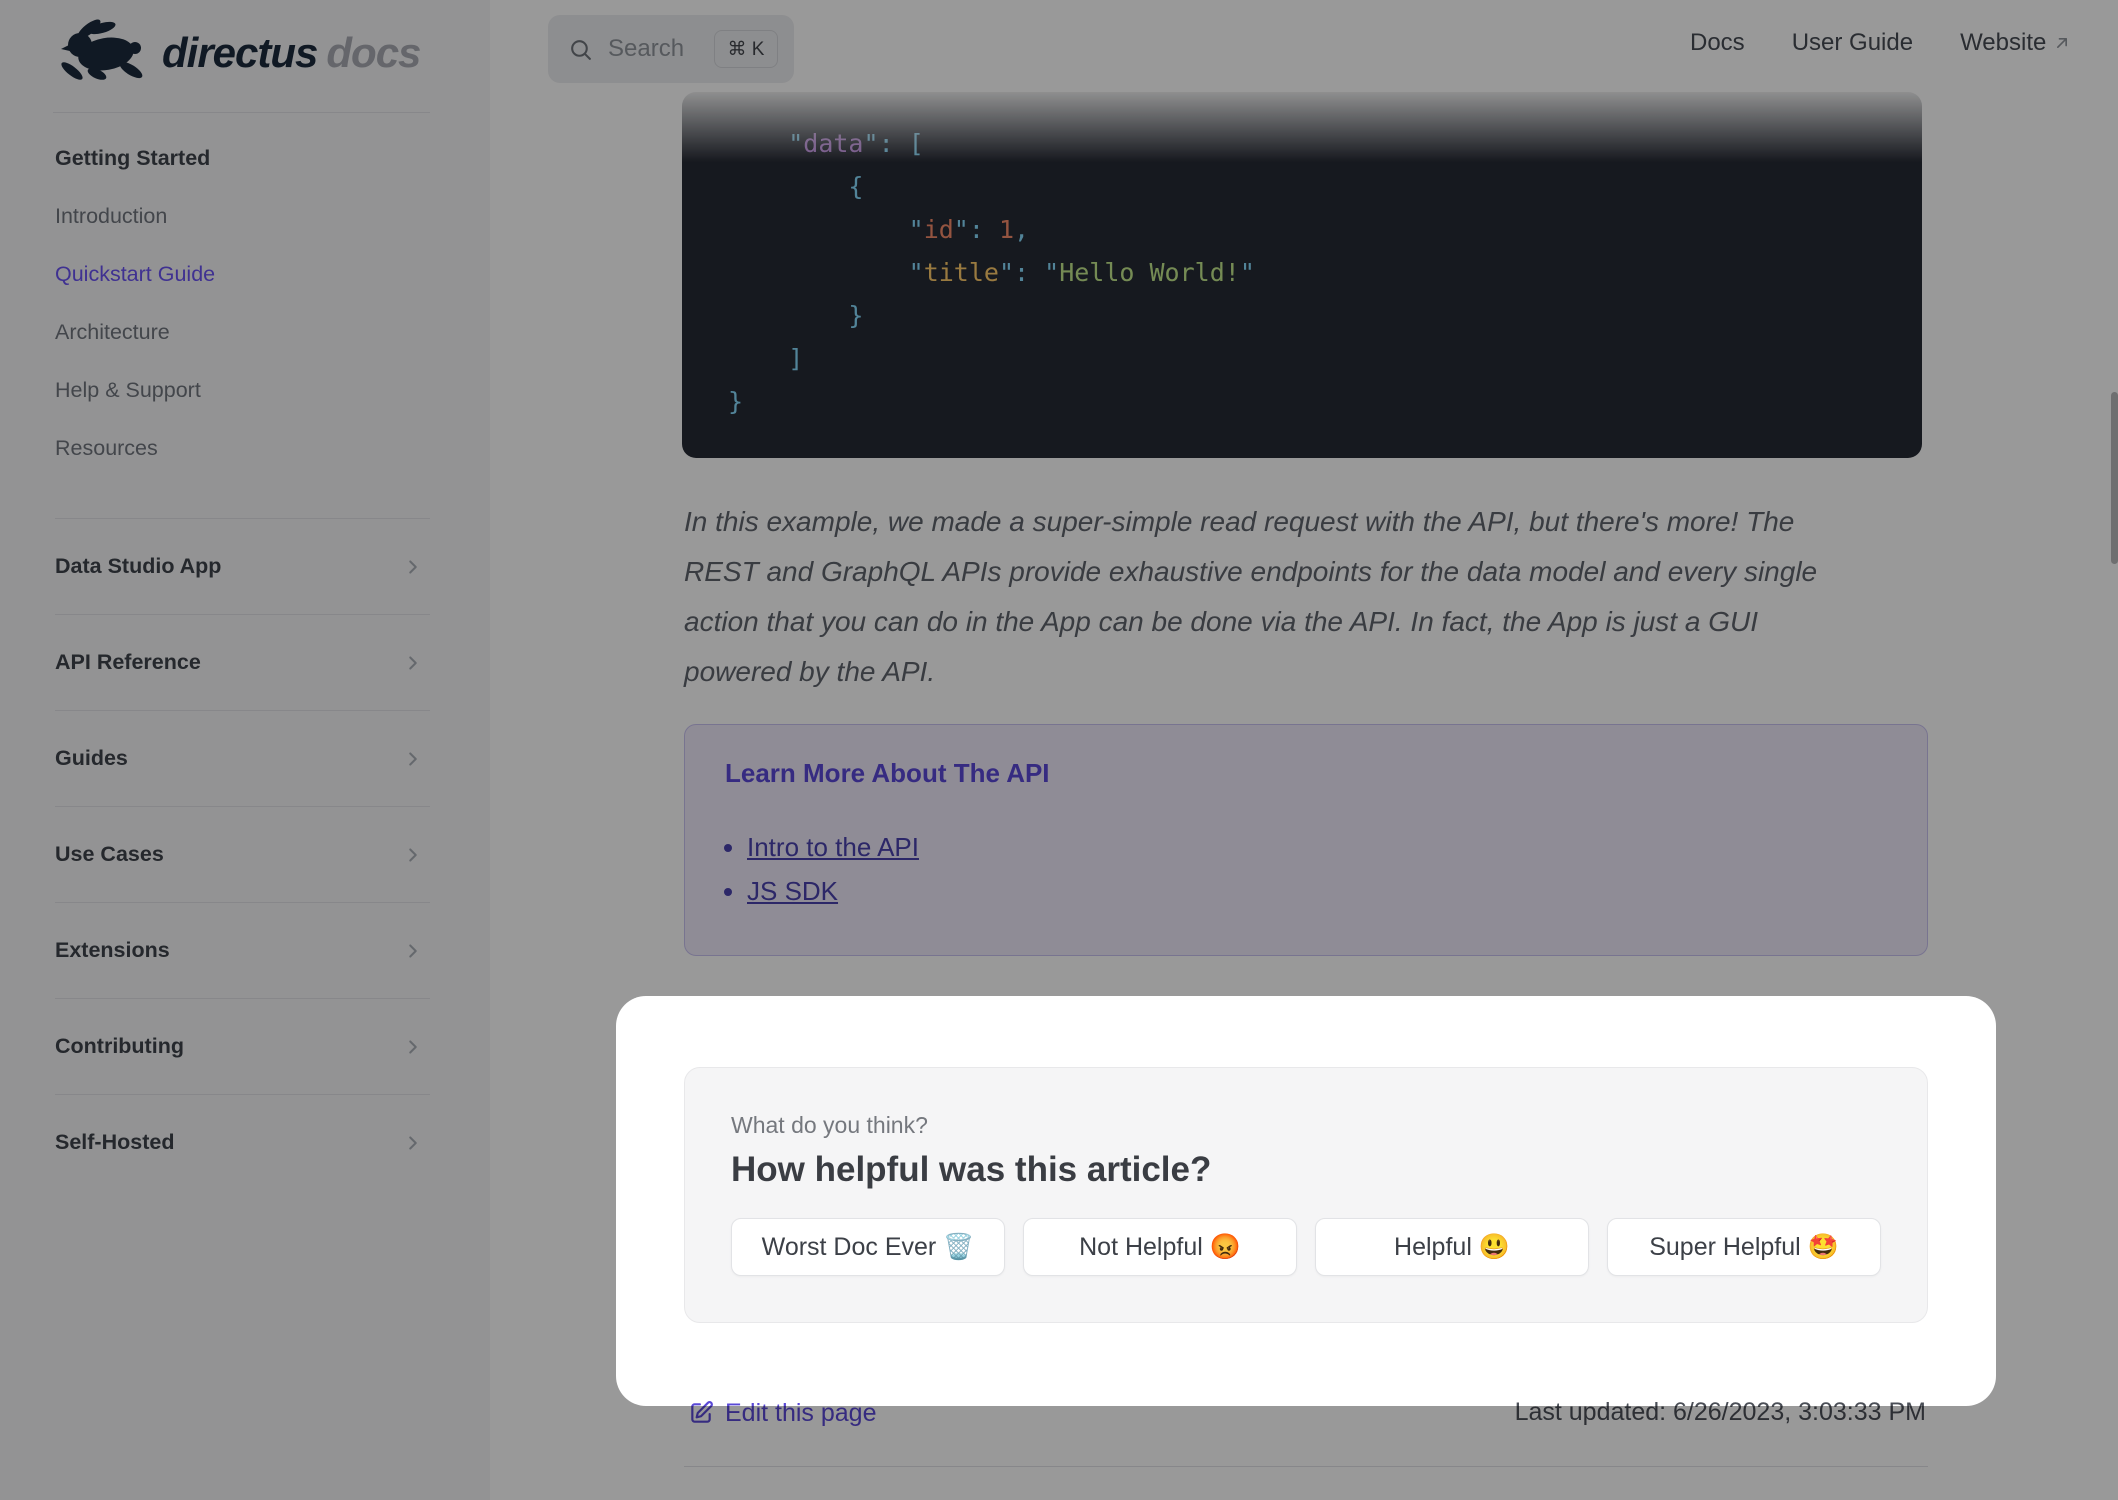 This screenshot has height=1500, width=2118. I want to click on edit-this-page-link: Edit this page, so click(782, 1413).